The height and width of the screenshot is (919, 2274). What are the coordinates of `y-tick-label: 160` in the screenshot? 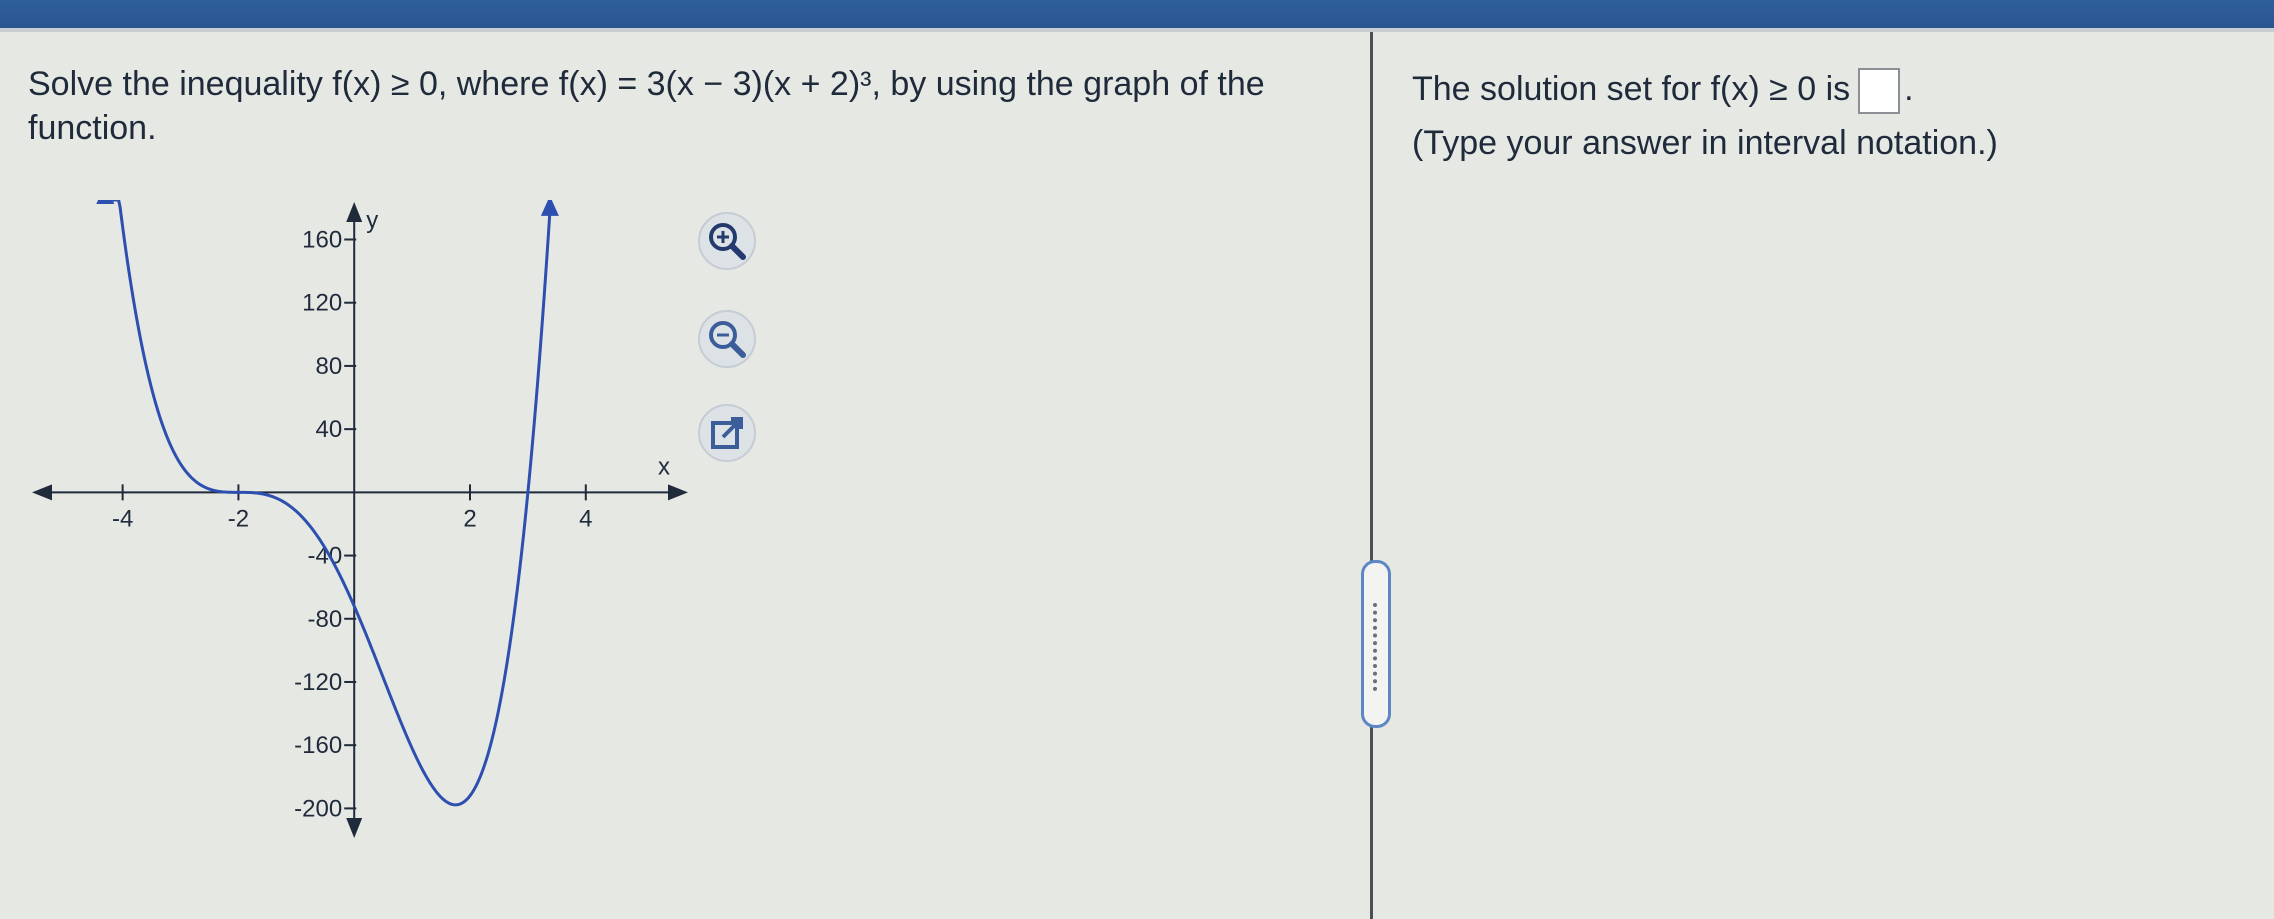 It's located at (322, 240).